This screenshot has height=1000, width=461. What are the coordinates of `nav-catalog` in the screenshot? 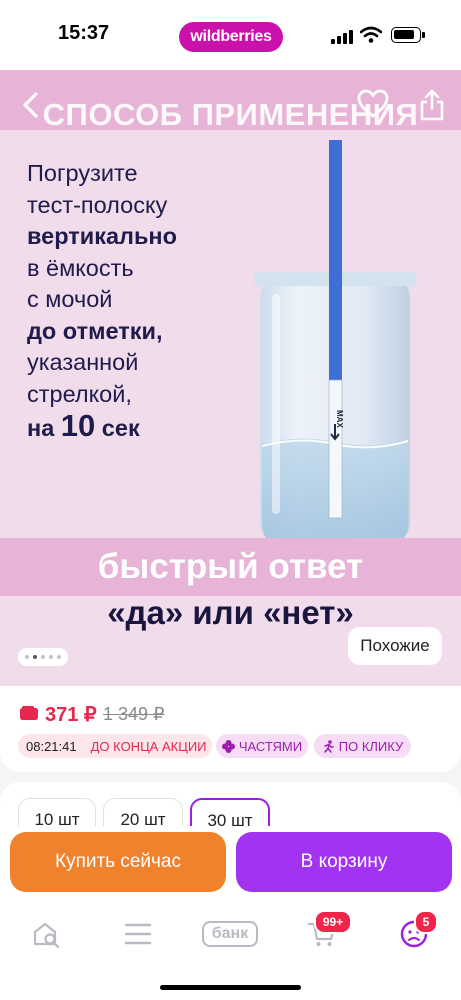 It's located at (138, 934).